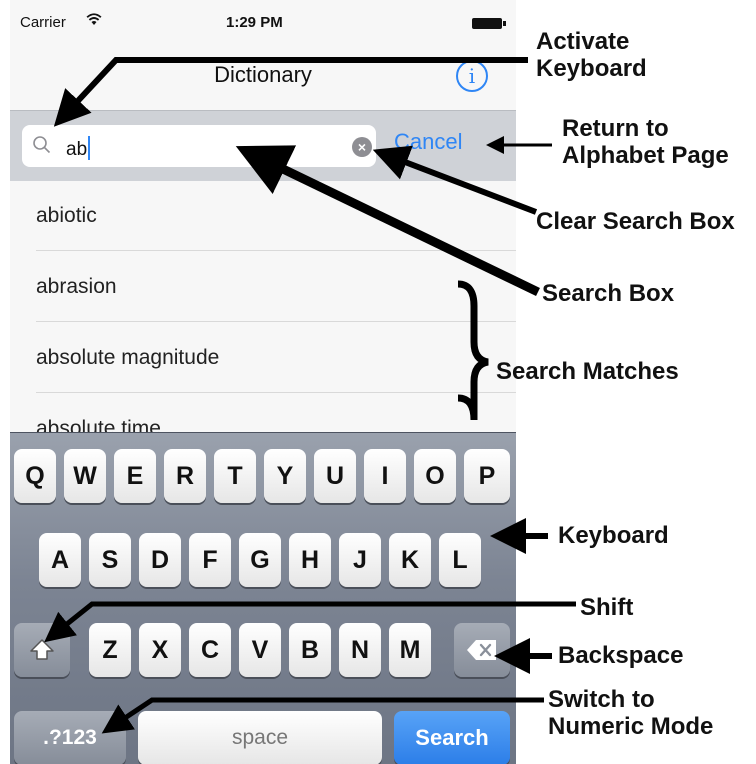 This screenshot has height=764, width=756. I want to click on arrow-activate-keyboard, so click(290, 92).